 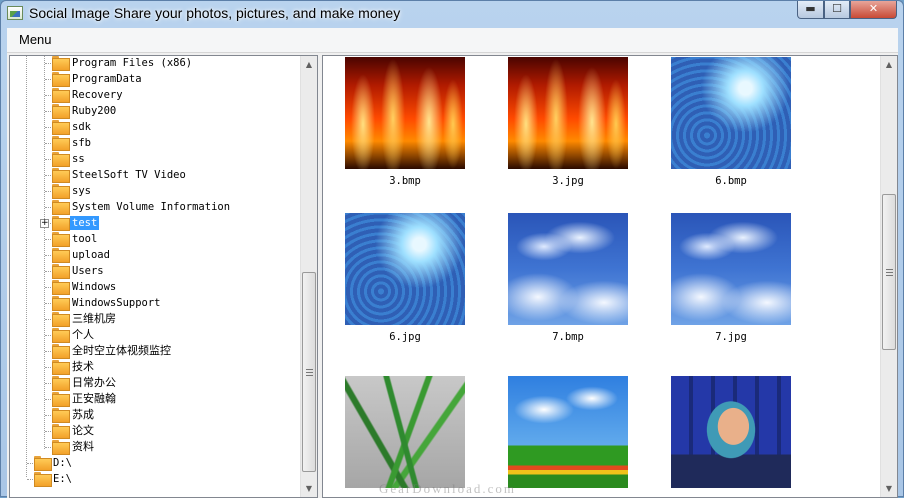 I want to click on tree-item-label: System Volume Information, so click(x=151, y=207).